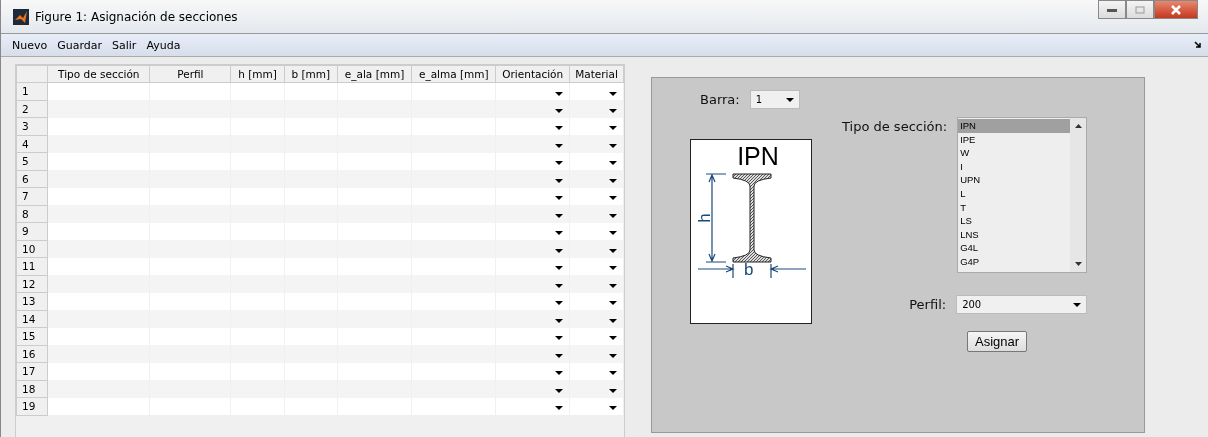 The width and height of the screenshot is (1208, 437). Describe the element at coordinates (453, 74) in the screenshot. I see `column-header: e_alma [mm]` at that location.